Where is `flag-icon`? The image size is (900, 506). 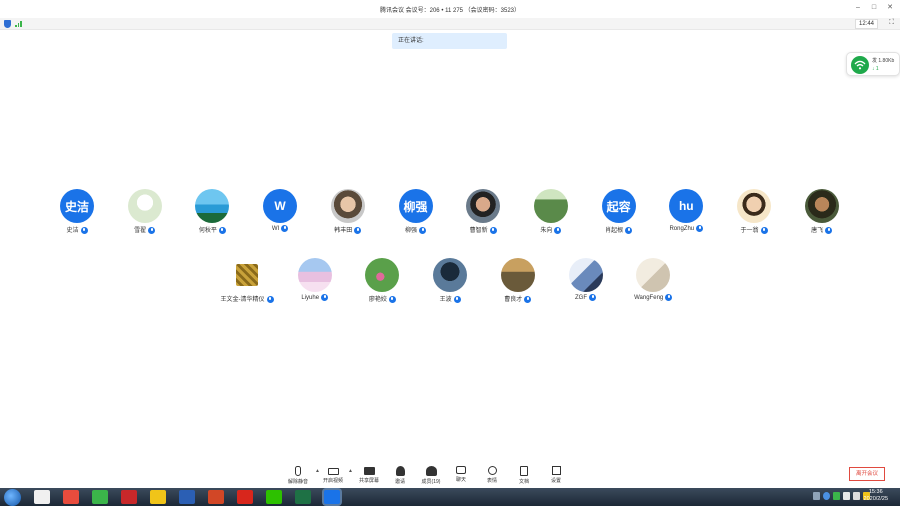 flag-icon is located at coordinates (846, 496).